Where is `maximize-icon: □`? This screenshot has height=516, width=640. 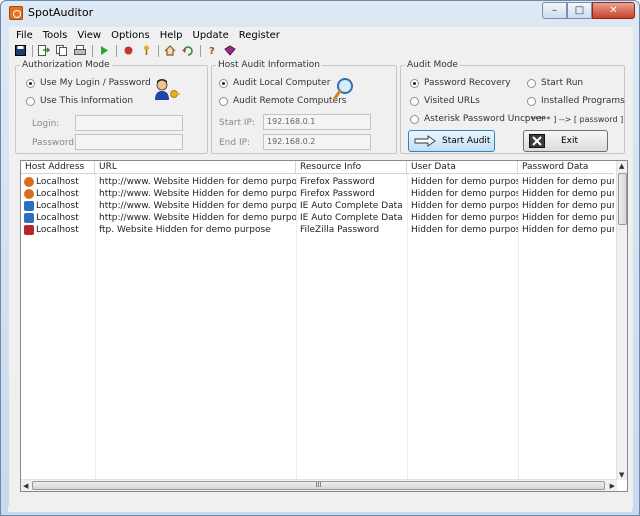
maximize-icon: □ is located at coordinates (579, 10).